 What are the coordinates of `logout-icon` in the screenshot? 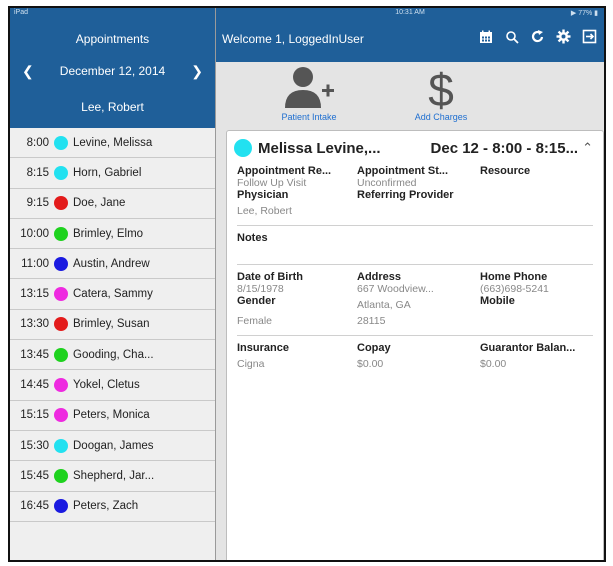 It's located at (589, 36).